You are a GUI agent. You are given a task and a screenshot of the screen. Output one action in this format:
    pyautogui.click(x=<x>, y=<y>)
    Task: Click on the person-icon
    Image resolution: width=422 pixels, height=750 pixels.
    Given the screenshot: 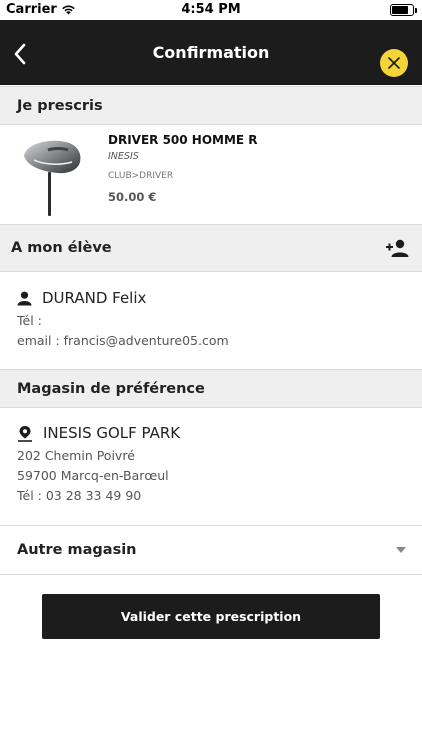 What is the action you would take?
    pyautogui.click(x=24, y=298)
    